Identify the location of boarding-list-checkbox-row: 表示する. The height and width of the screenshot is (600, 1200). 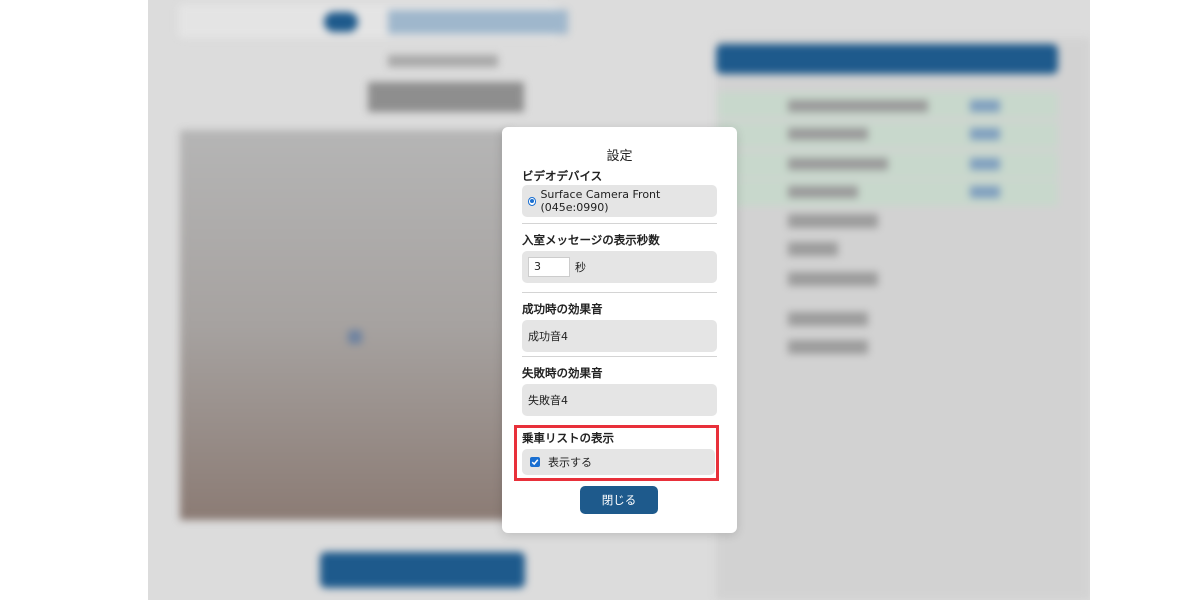
(618, 462).